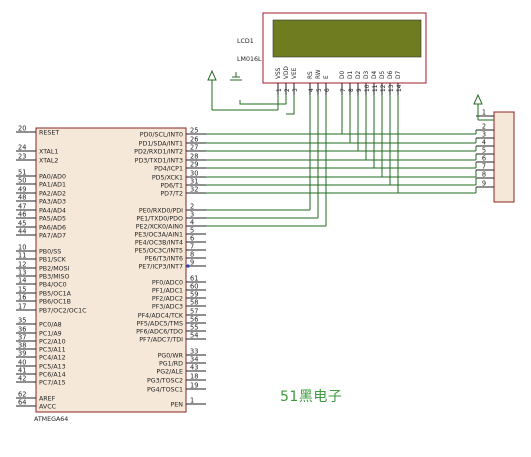 This screenshot has height=457, width=531. I want to click on mcu-pin-name: PB0/SS, so click(50, 251).